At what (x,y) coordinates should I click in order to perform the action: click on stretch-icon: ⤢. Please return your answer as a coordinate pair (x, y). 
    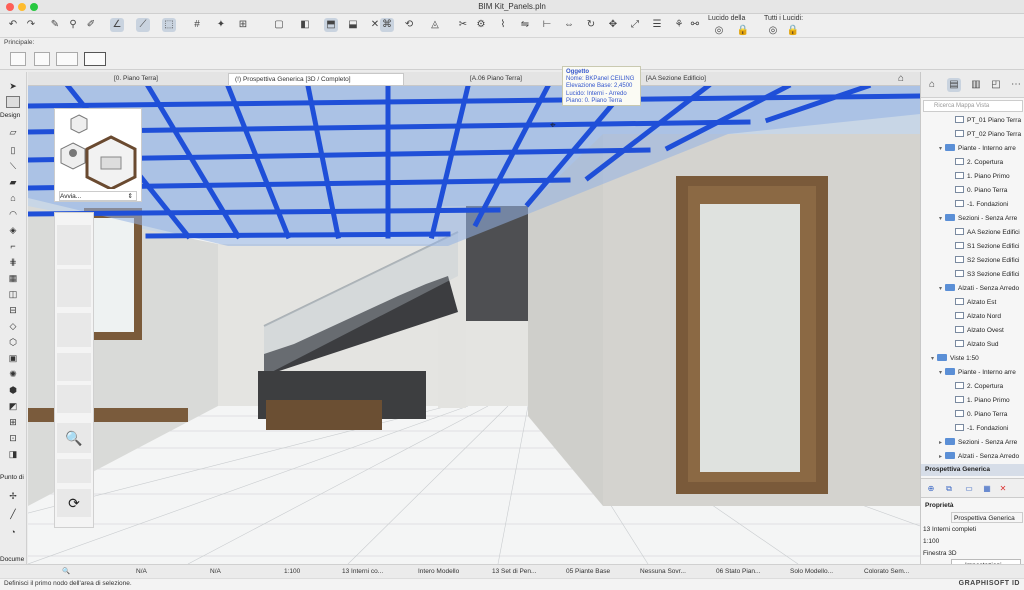
    Looking at the image, I should click on (635, 25).